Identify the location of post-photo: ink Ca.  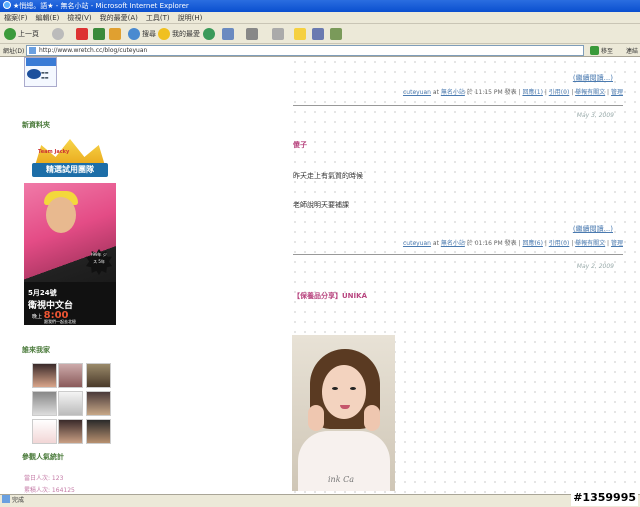
(343, 413).